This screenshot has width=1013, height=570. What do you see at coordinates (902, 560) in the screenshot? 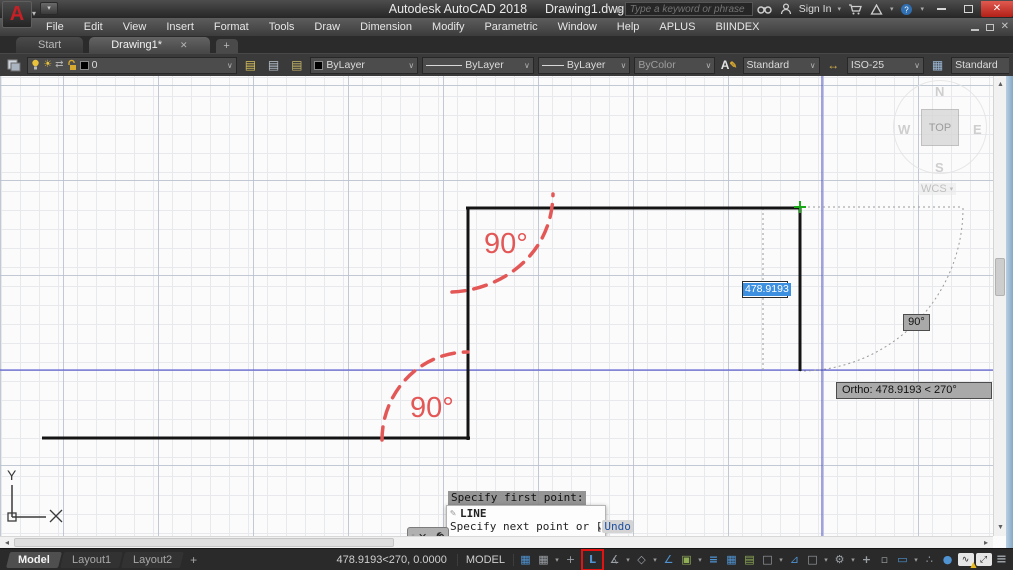
I see `annotation-scale-icon: ▭` at bounding box center [902, 560].